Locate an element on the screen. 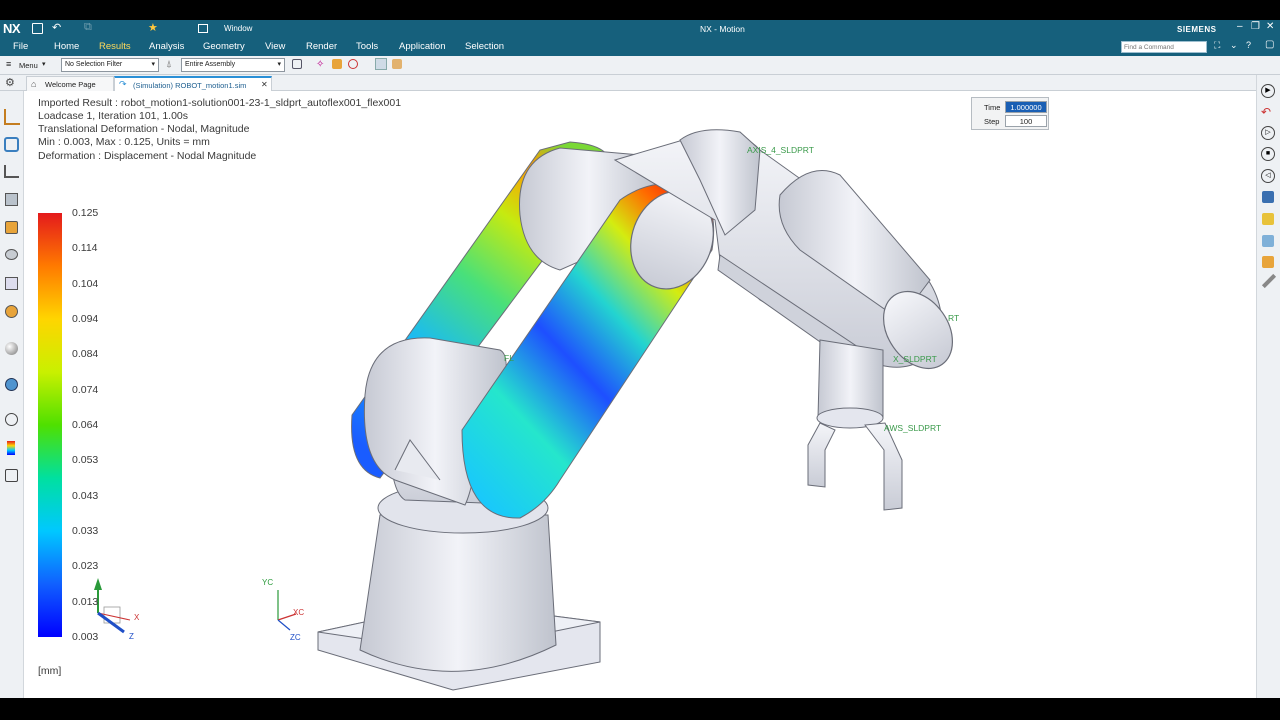  legend-tick-label: 0.043 is located at coordinates (85, 495).